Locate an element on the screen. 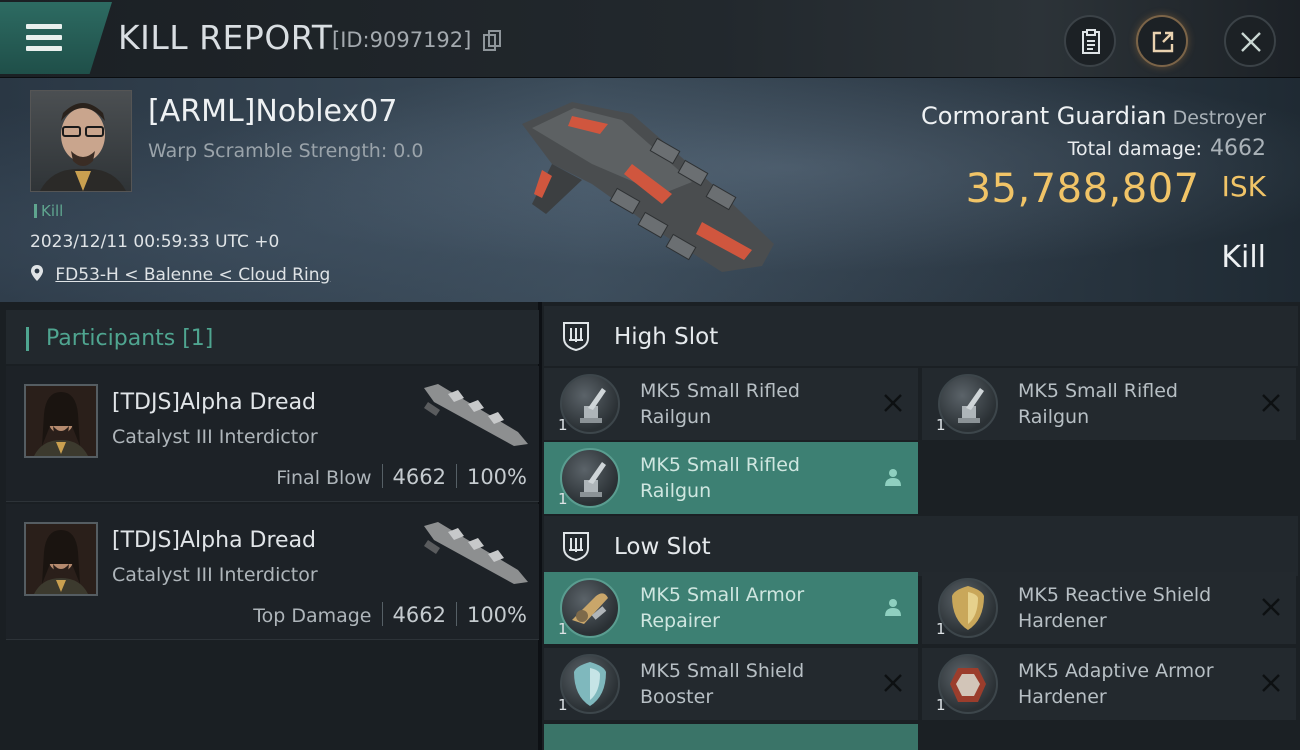 The height and width of the screenshot is (750, 1300). share-button is located at coordinates (1162, 41).